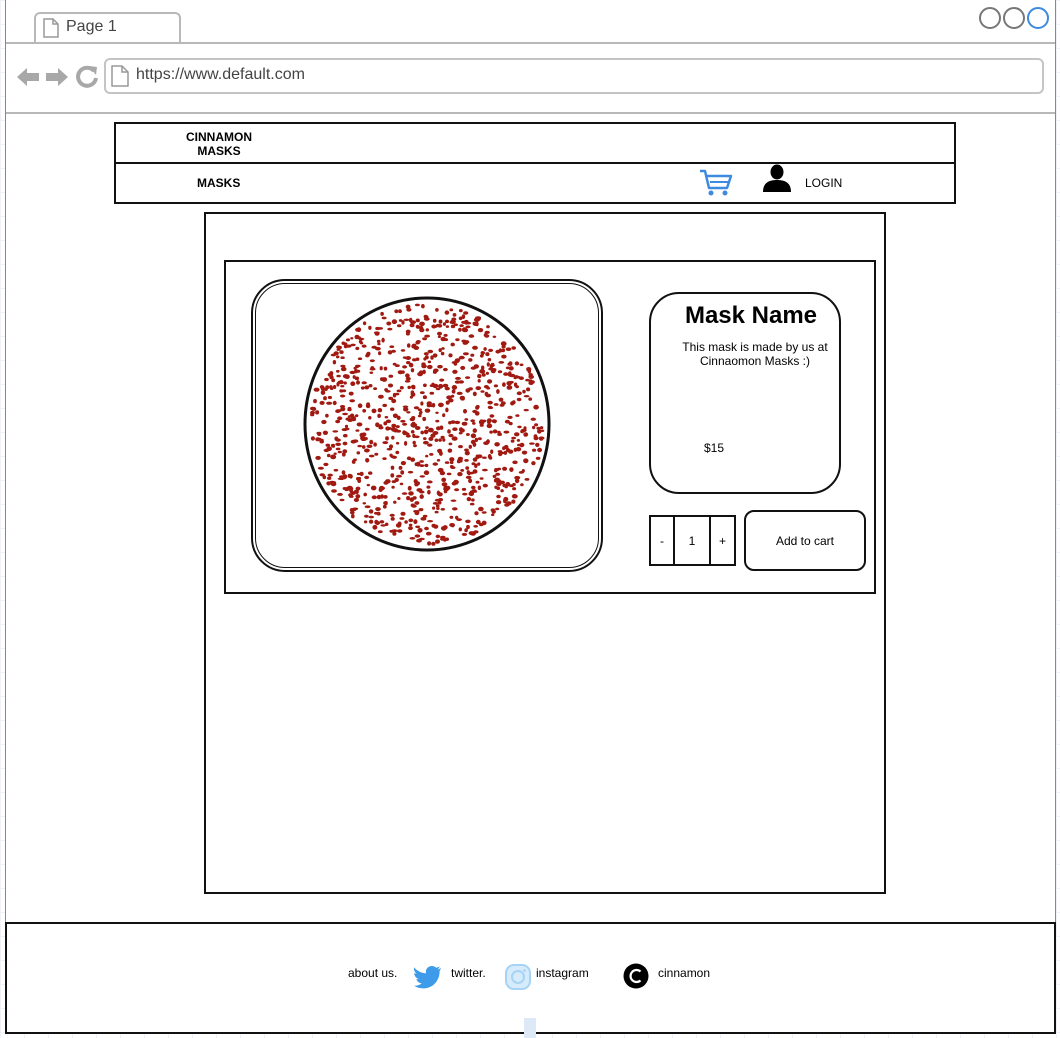  What do you see at coordinates (714, 448) in the screenshot?
I see `product-price: $15` at bounding box center [714, 448].